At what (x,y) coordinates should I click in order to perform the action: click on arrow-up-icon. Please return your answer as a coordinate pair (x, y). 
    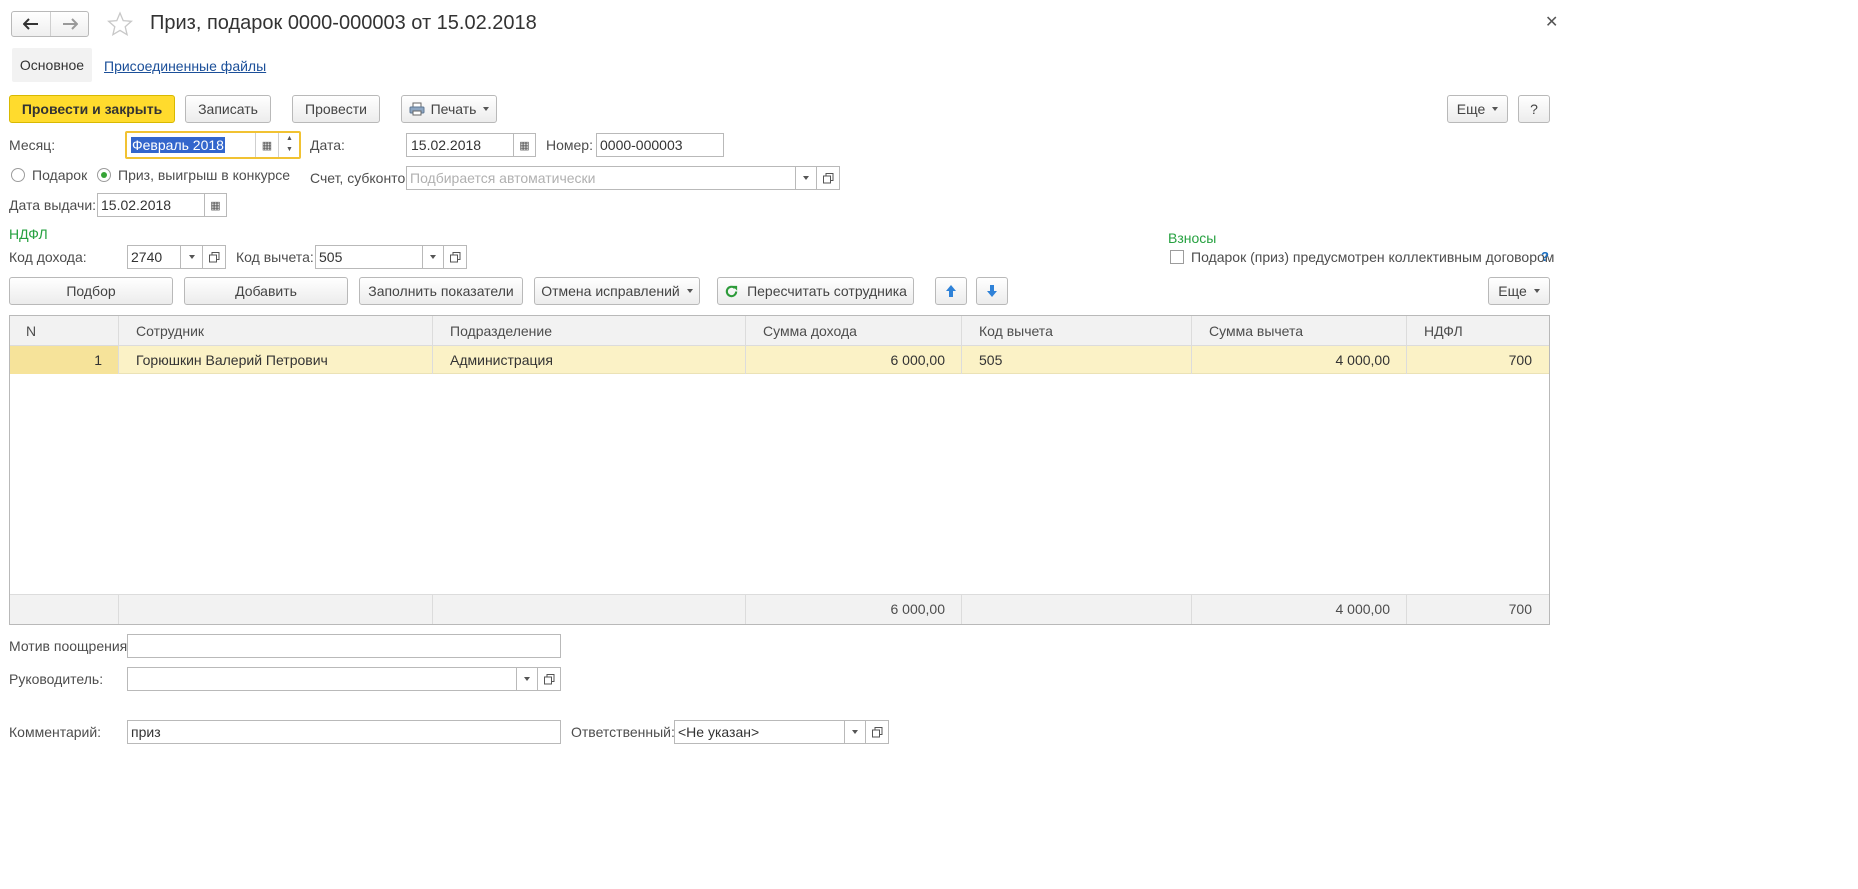
    Looking at the image, I should click on (951, 291).